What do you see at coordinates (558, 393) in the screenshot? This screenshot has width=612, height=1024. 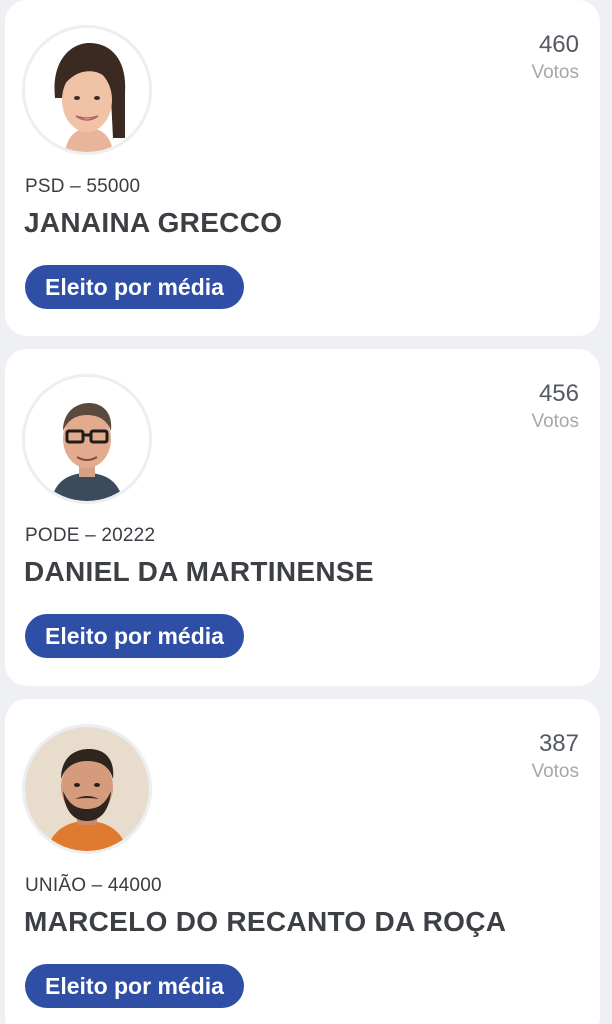 I see `votes-count: 456` at bounding box center [558, 393].